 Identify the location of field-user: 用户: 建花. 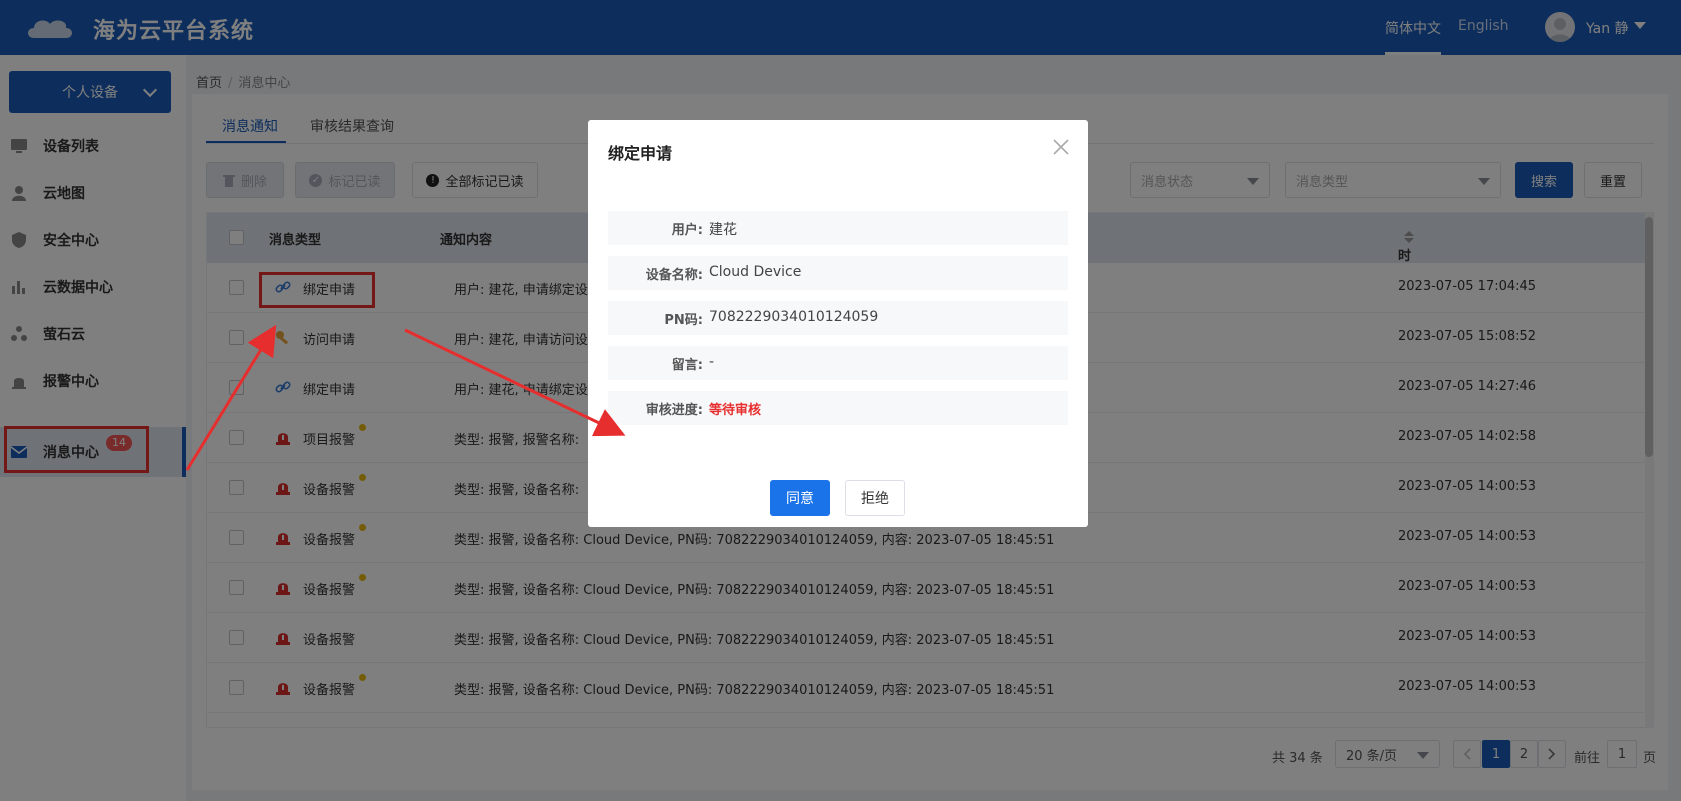
(838, 228).